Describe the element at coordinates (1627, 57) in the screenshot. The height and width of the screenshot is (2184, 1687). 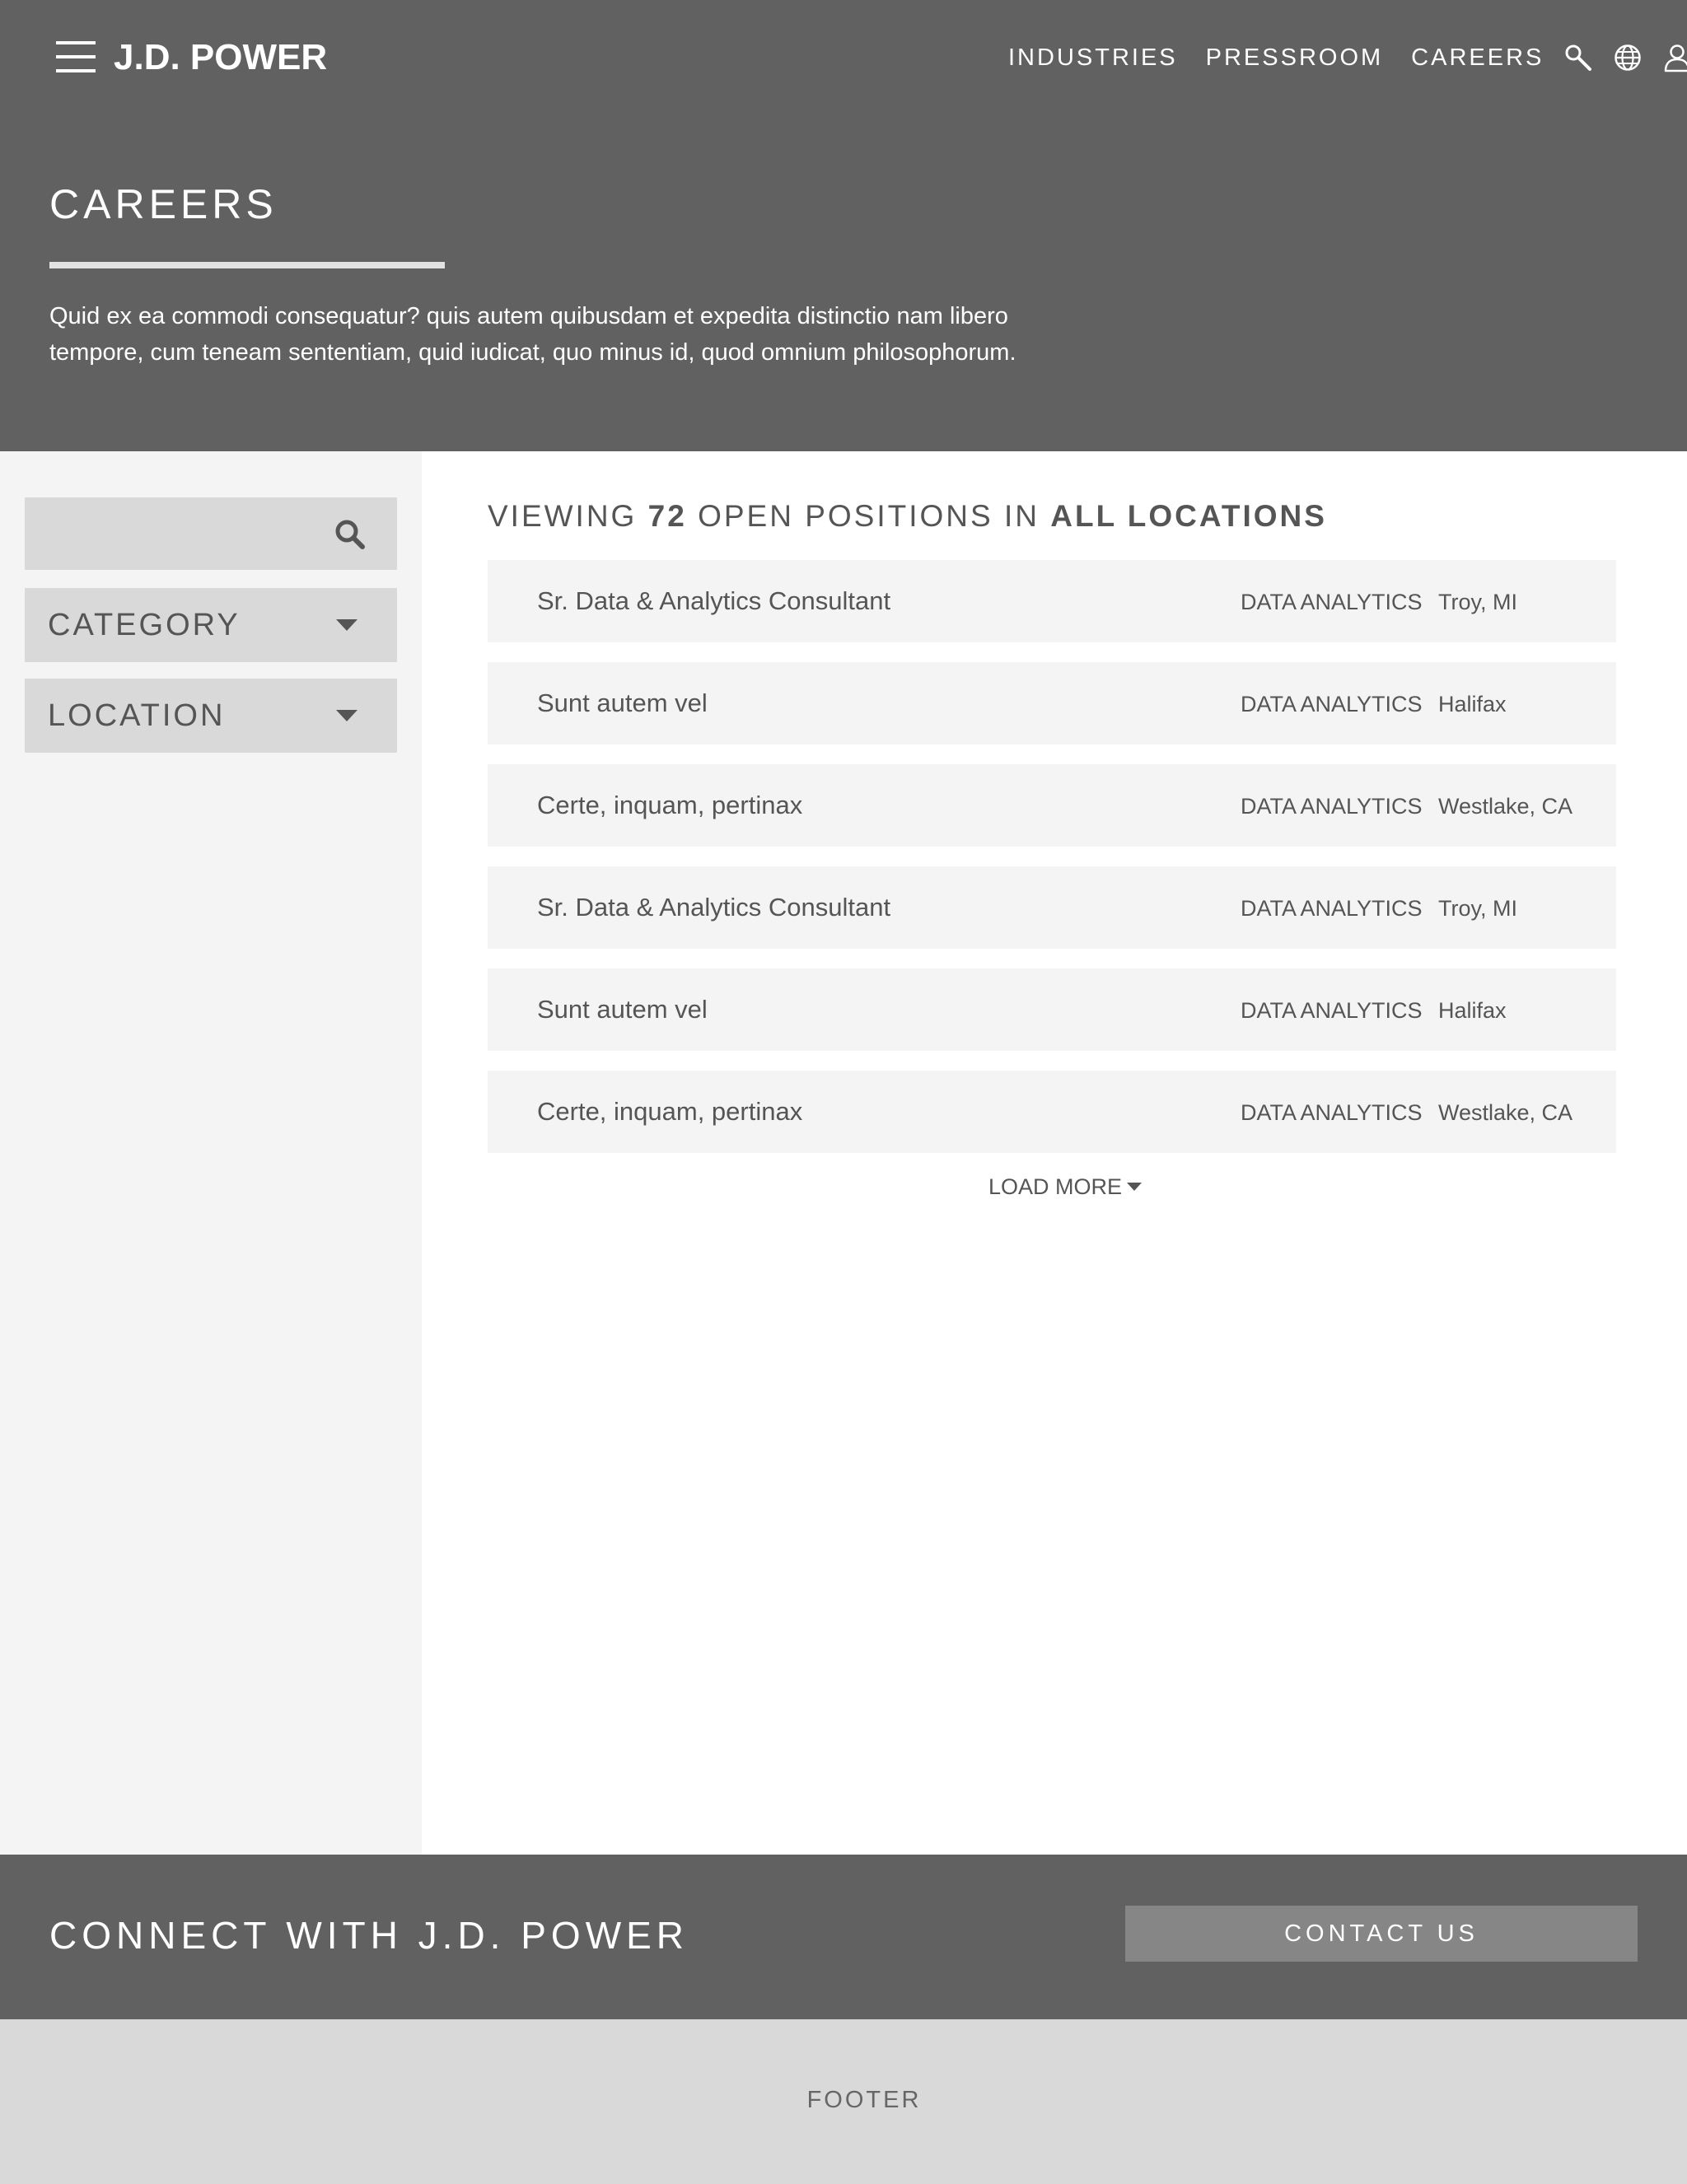
I see `globe-icon` at that location.